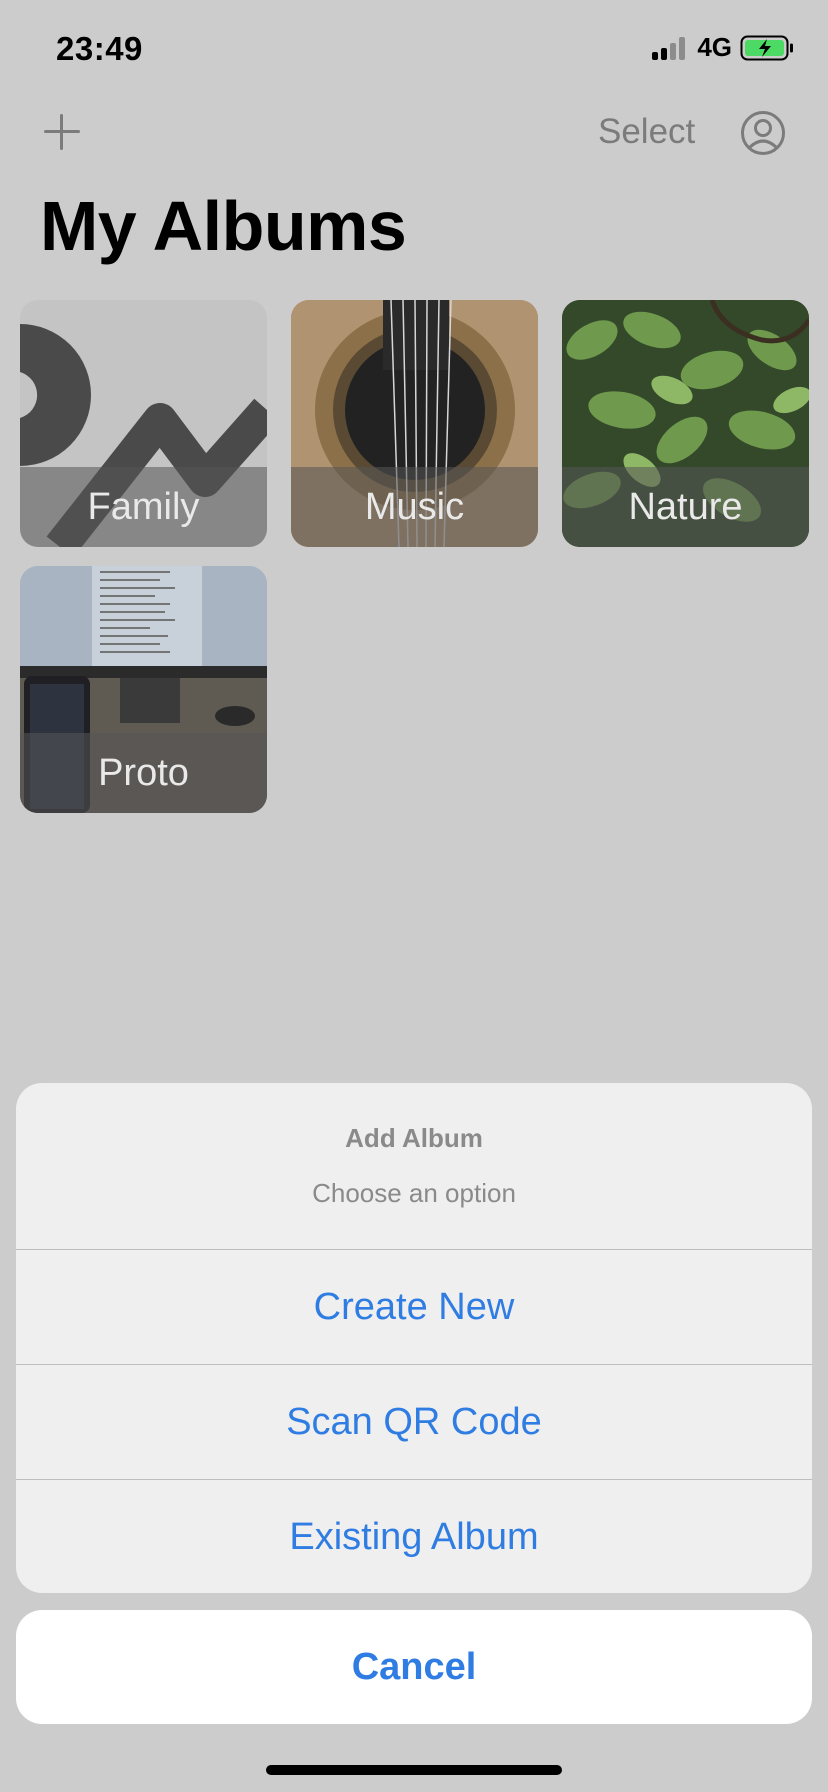  I want to click on action-sheet-message: Choose an option, so click(414, 1193).